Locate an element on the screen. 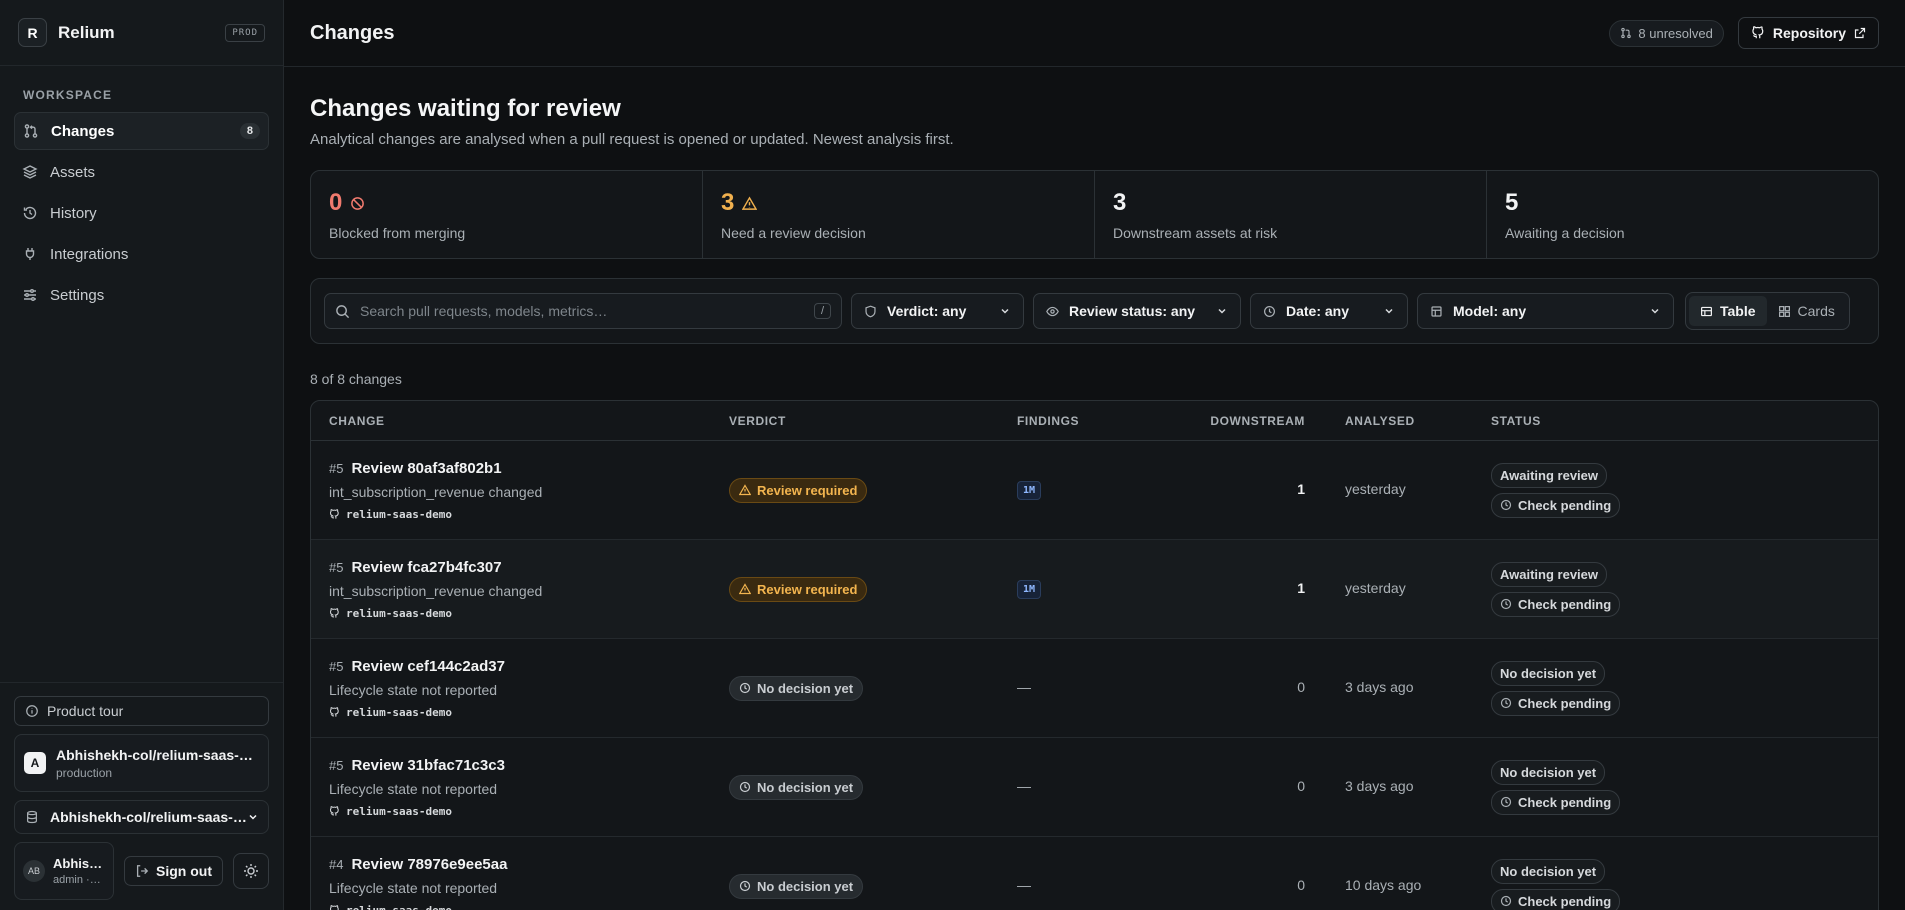  pr-number: #5 is located at coordinates (336, 666).